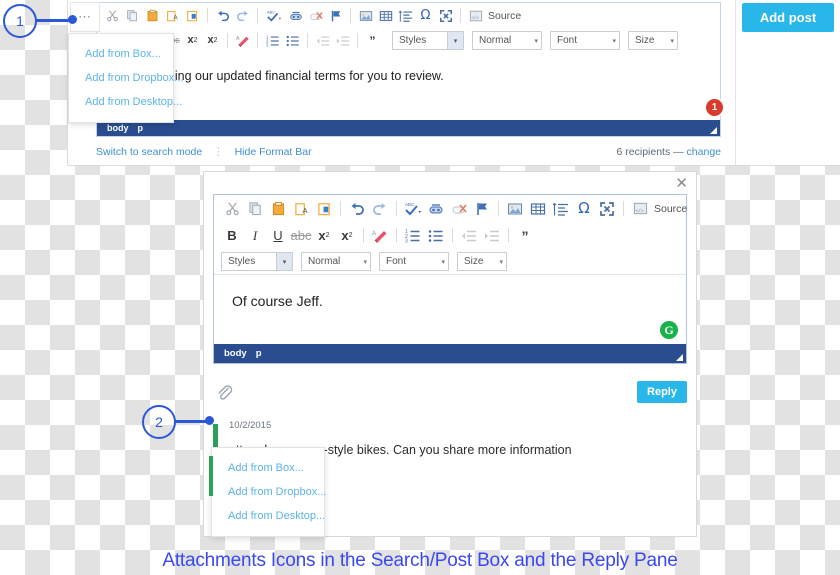  What do you see at coordinates (149, 152) in the screenshot?
I see `switch-to-search-mode-link: Switch to search mode` at bounding box center [149, 152].